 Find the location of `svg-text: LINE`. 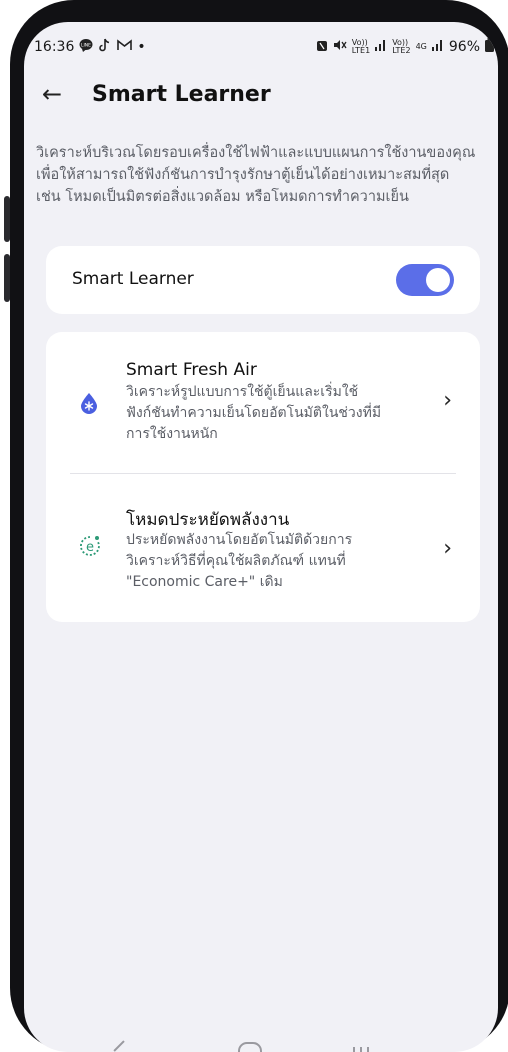

svg-text: LINE is located at coordinates (86, 46).